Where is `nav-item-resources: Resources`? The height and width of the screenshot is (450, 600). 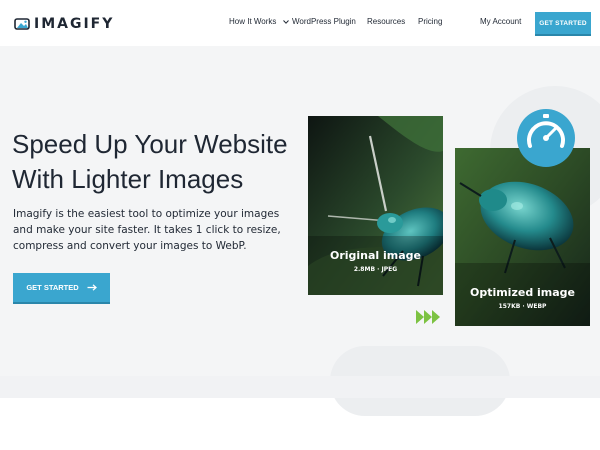
nav-item-resources: Resources is located at coordinates (386, 21).